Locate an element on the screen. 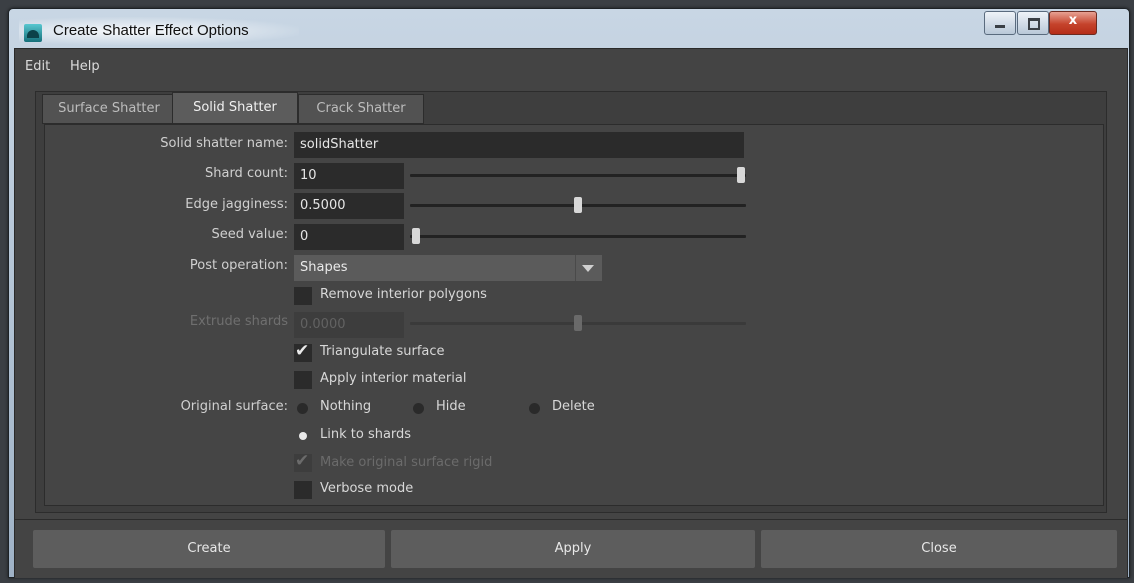  shard-count-slider-track is located at coordinates (578, 175).